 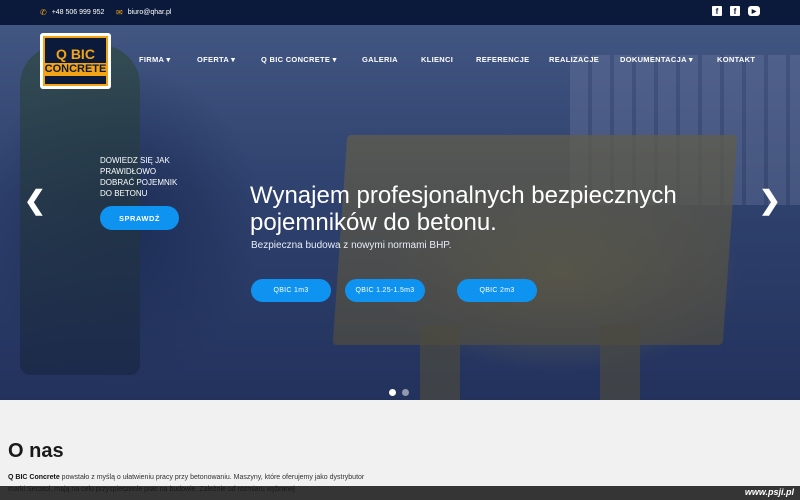 I want to click on envelope-icon: ✉, so click(x=119, y=12).